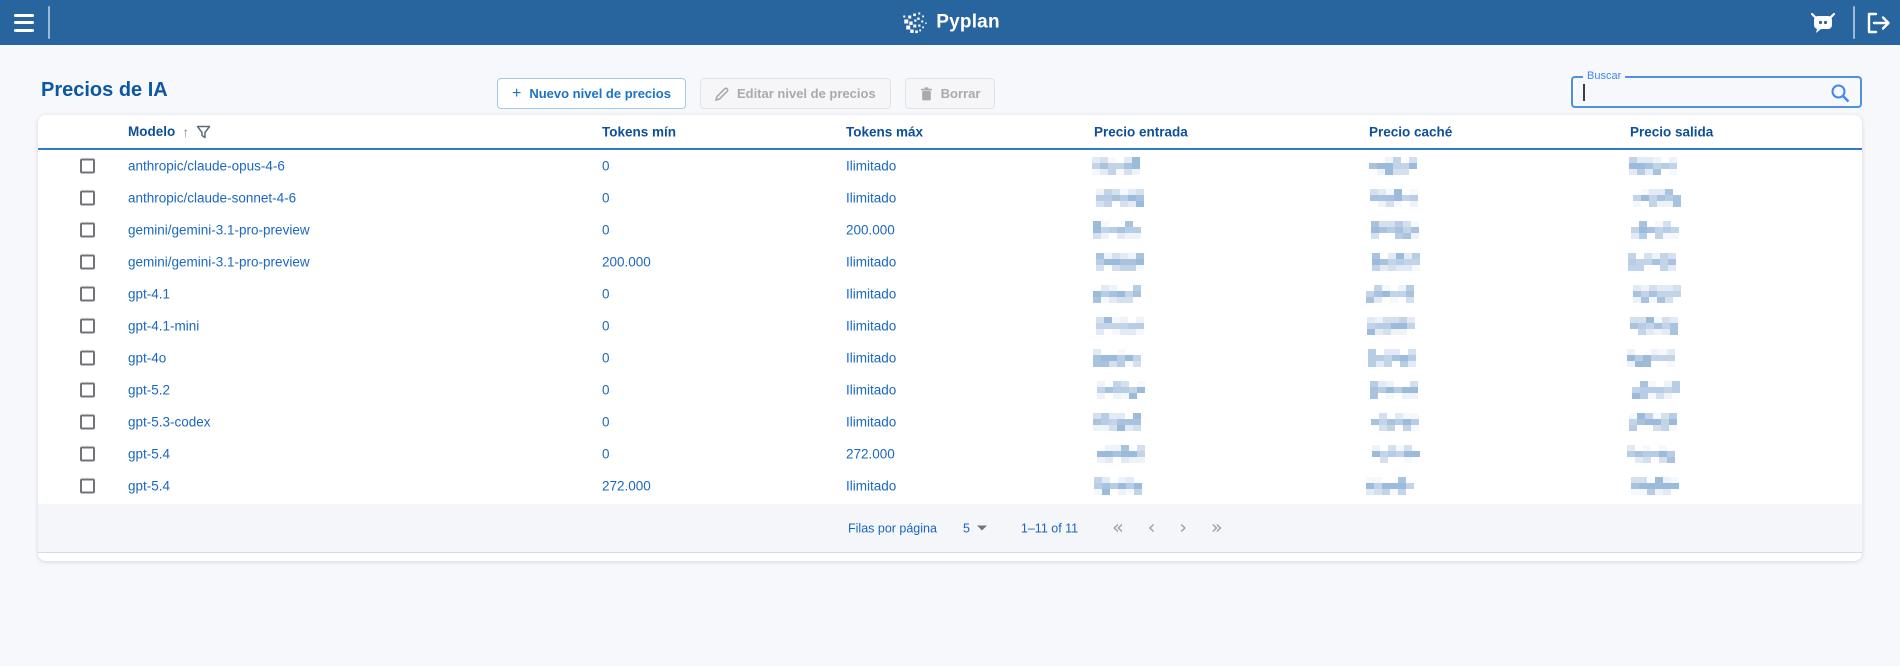  I want to click on previous-page-icon: ‹, so click(1152, 528).